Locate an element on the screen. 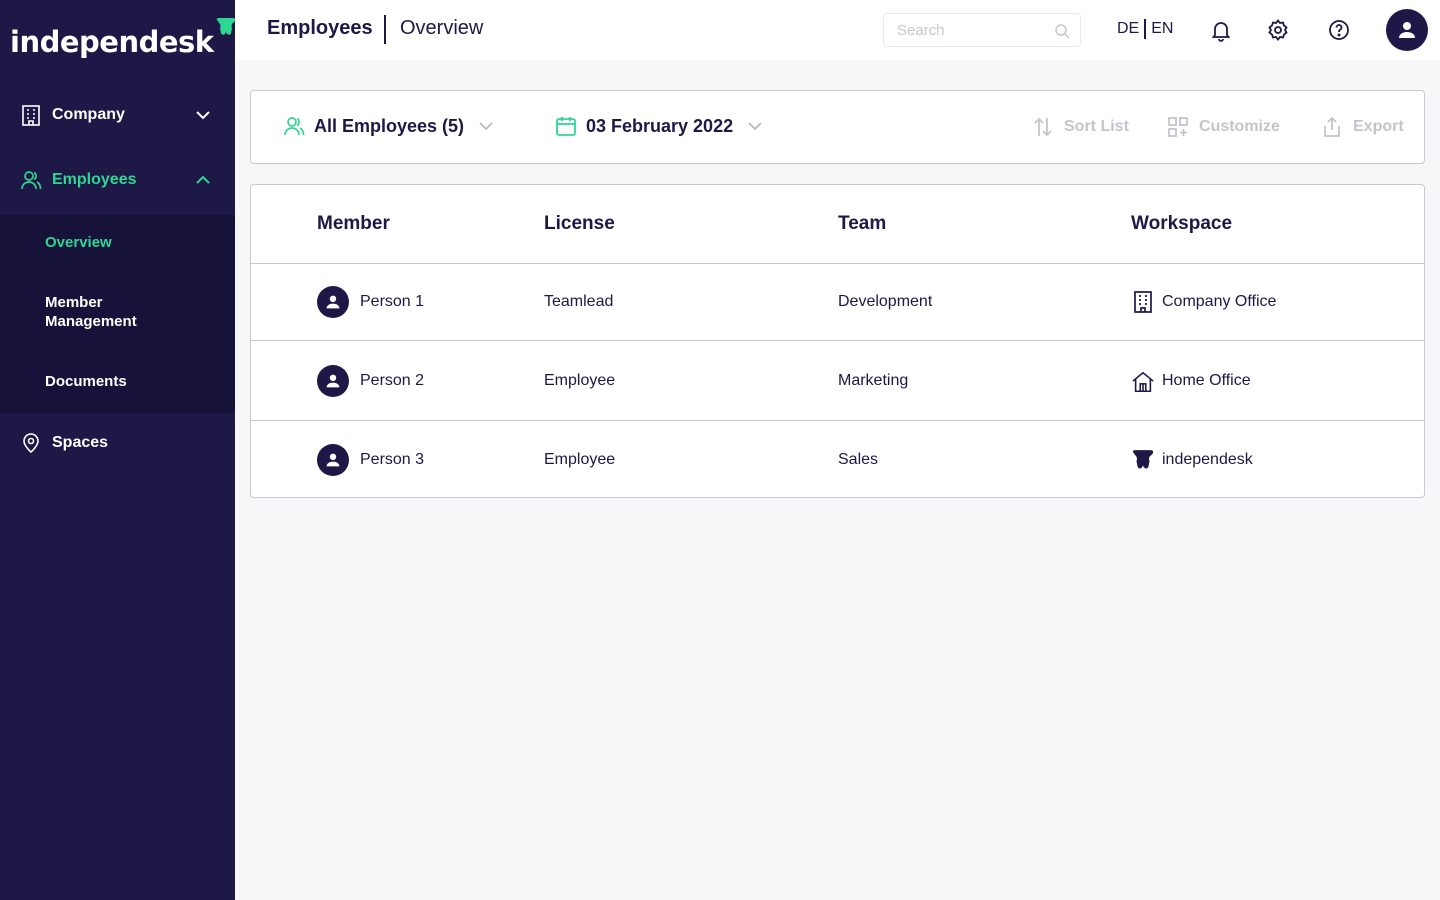 This screenshot has width=1440, height=900. search-box is located at coordinates (982, 30).